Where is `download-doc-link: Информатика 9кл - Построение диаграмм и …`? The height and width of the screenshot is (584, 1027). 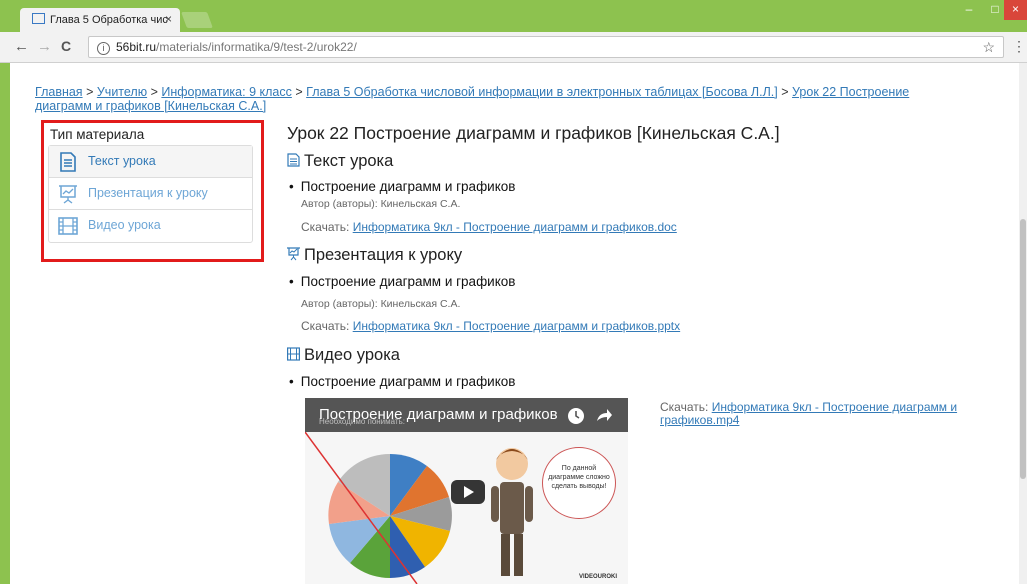
download-doc-link: Информатика 9кл - Построение диаграмм и … is located at coordinates (515, 227).